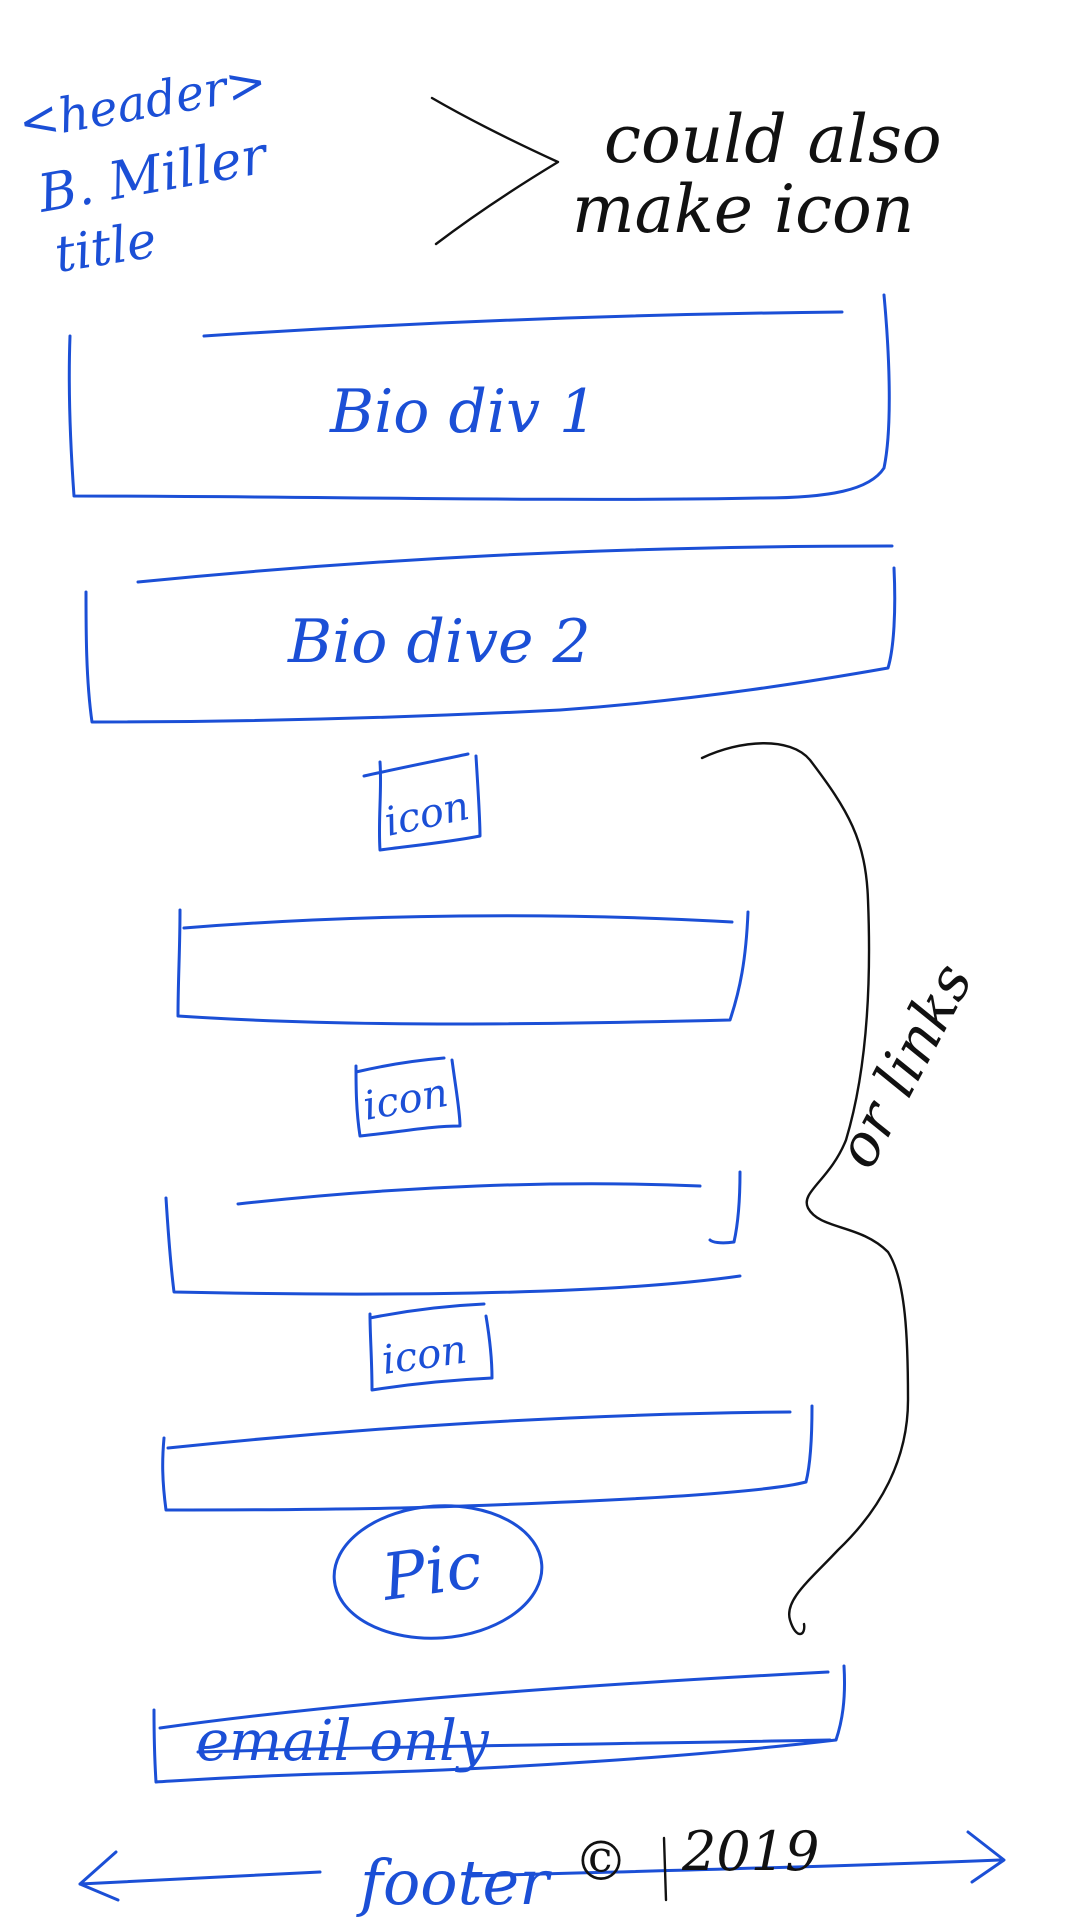 This screenshot has width=1080, height=1920. I want to click on side-annotation: could also make icon, so click(757, 174).